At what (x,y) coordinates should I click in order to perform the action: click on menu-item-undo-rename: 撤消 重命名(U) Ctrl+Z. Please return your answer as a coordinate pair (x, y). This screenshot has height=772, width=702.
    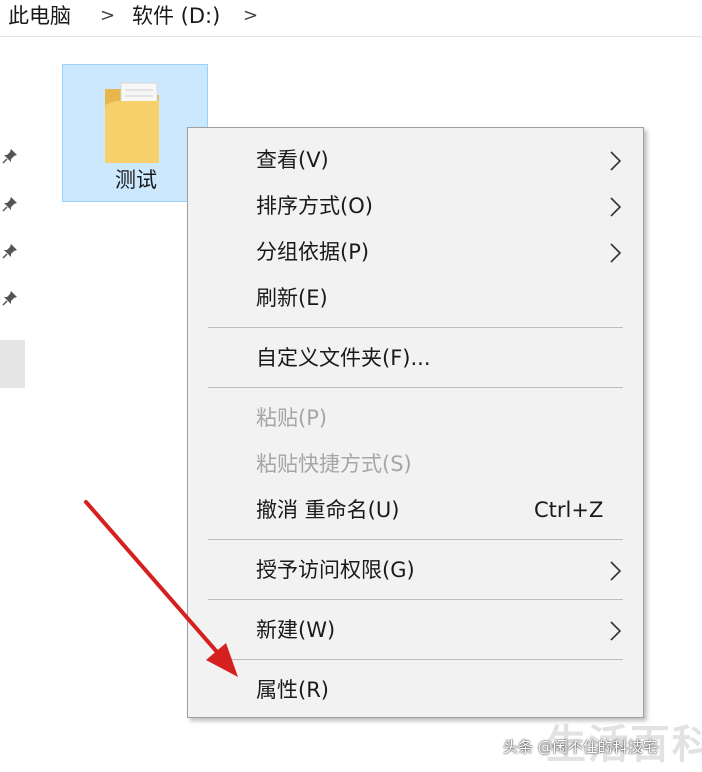
    Looking at the image, I should click on (415, 510).